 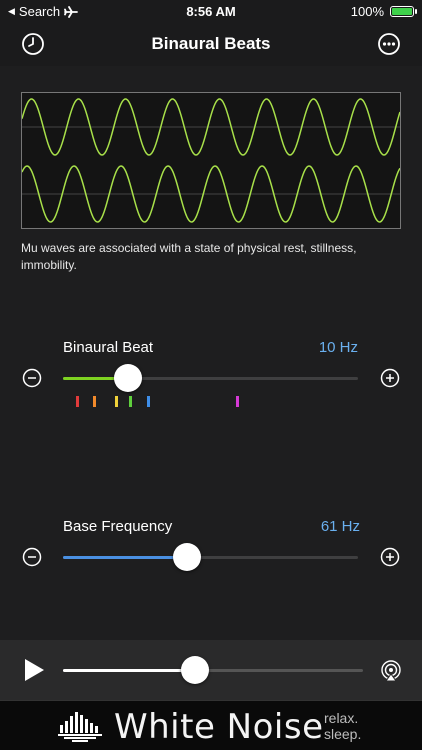 What do you see at coordinates (403, 11) in the screenshot?
I see `battery-icon` at bounding box center [403, 11].